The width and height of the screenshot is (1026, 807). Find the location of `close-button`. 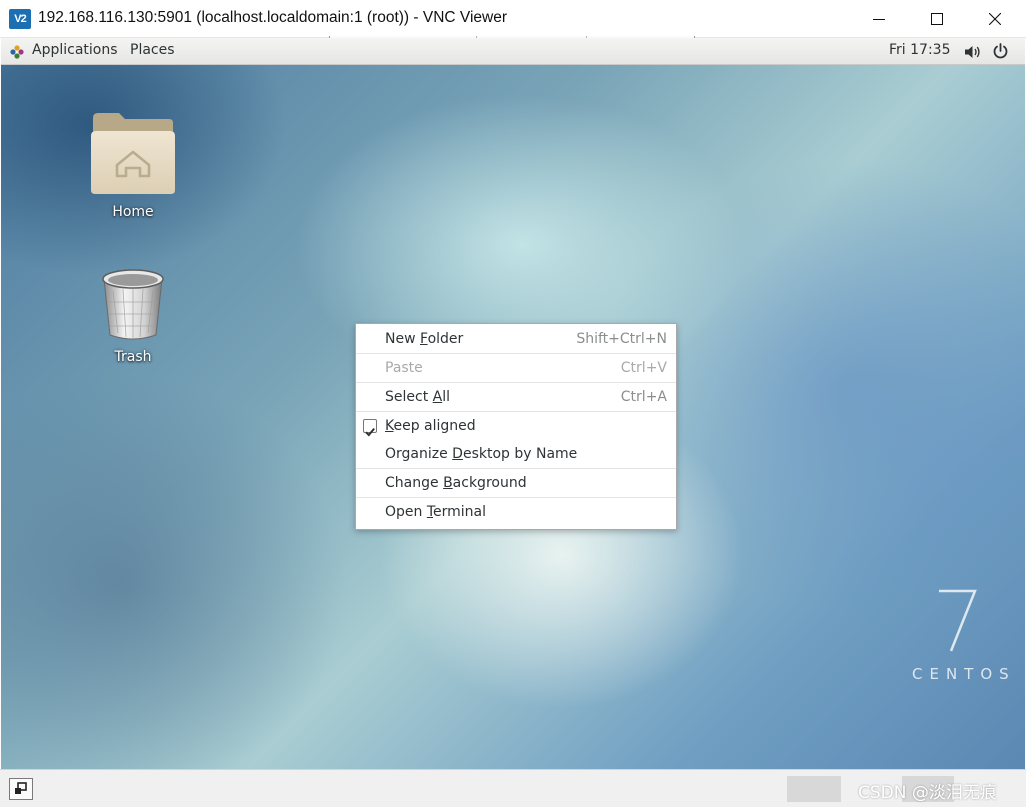

close-button is located at coordinates (995, 19).